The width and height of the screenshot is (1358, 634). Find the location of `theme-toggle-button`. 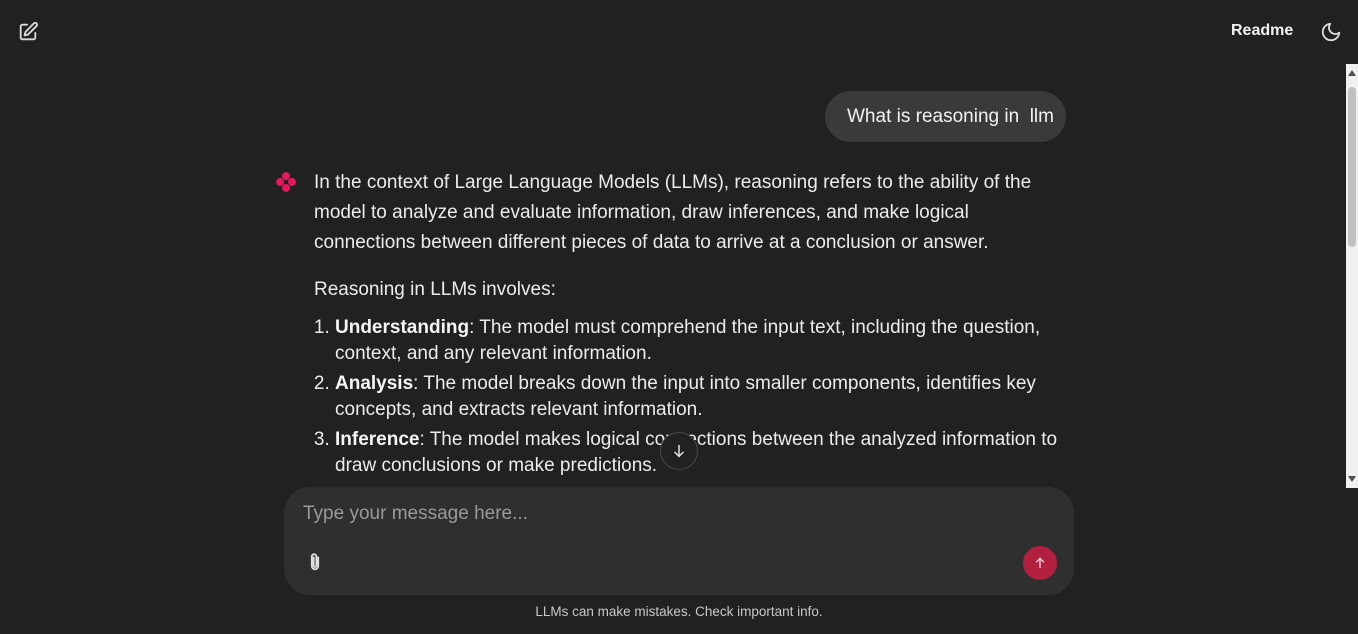

theme-toggle-button is located at coordinates (1331, 32).